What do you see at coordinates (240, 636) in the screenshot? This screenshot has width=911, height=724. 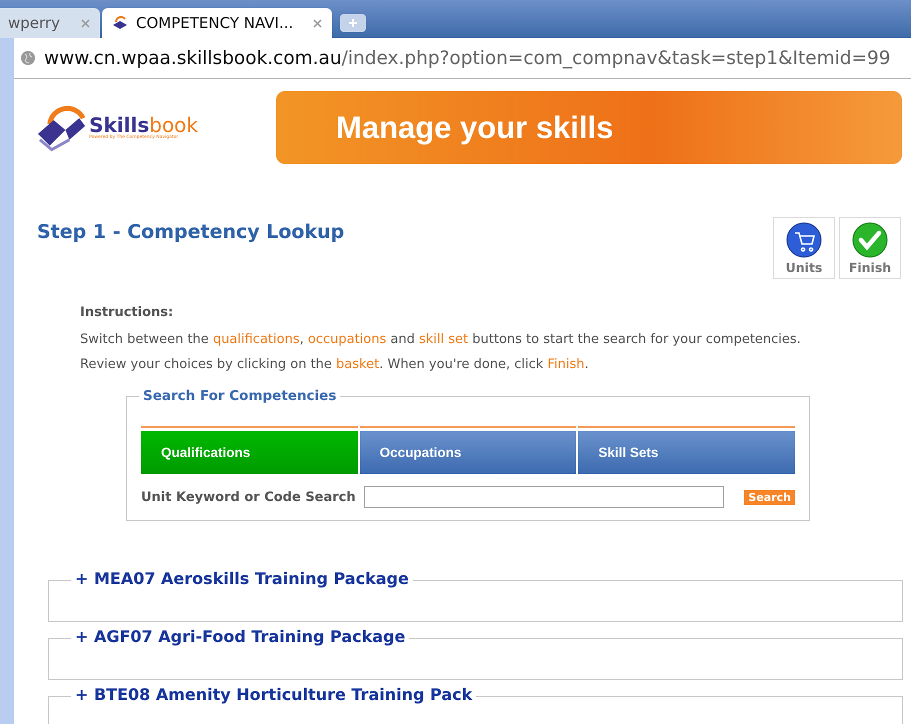 I see `package-title: + AGF07 Agri-Food Training Package` at bounding box center [240, 636].